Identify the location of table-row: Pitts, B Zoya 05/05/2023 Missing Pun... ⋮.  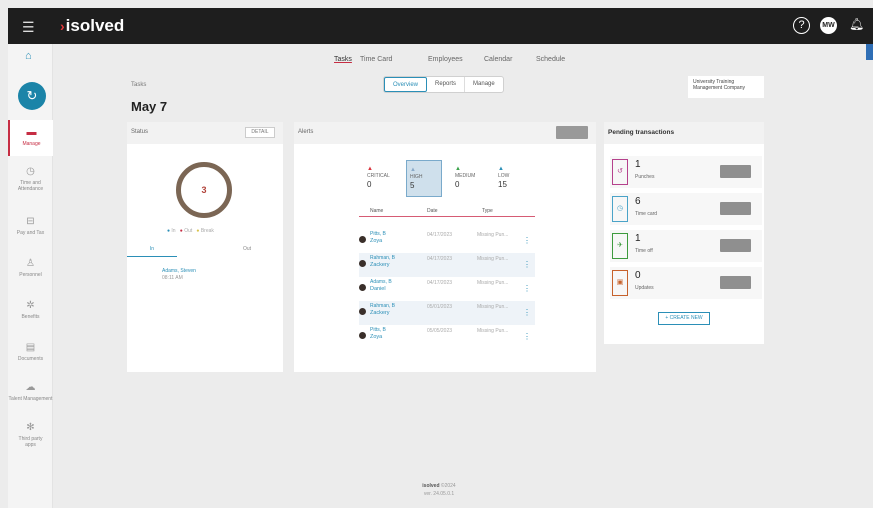
(447, 337).